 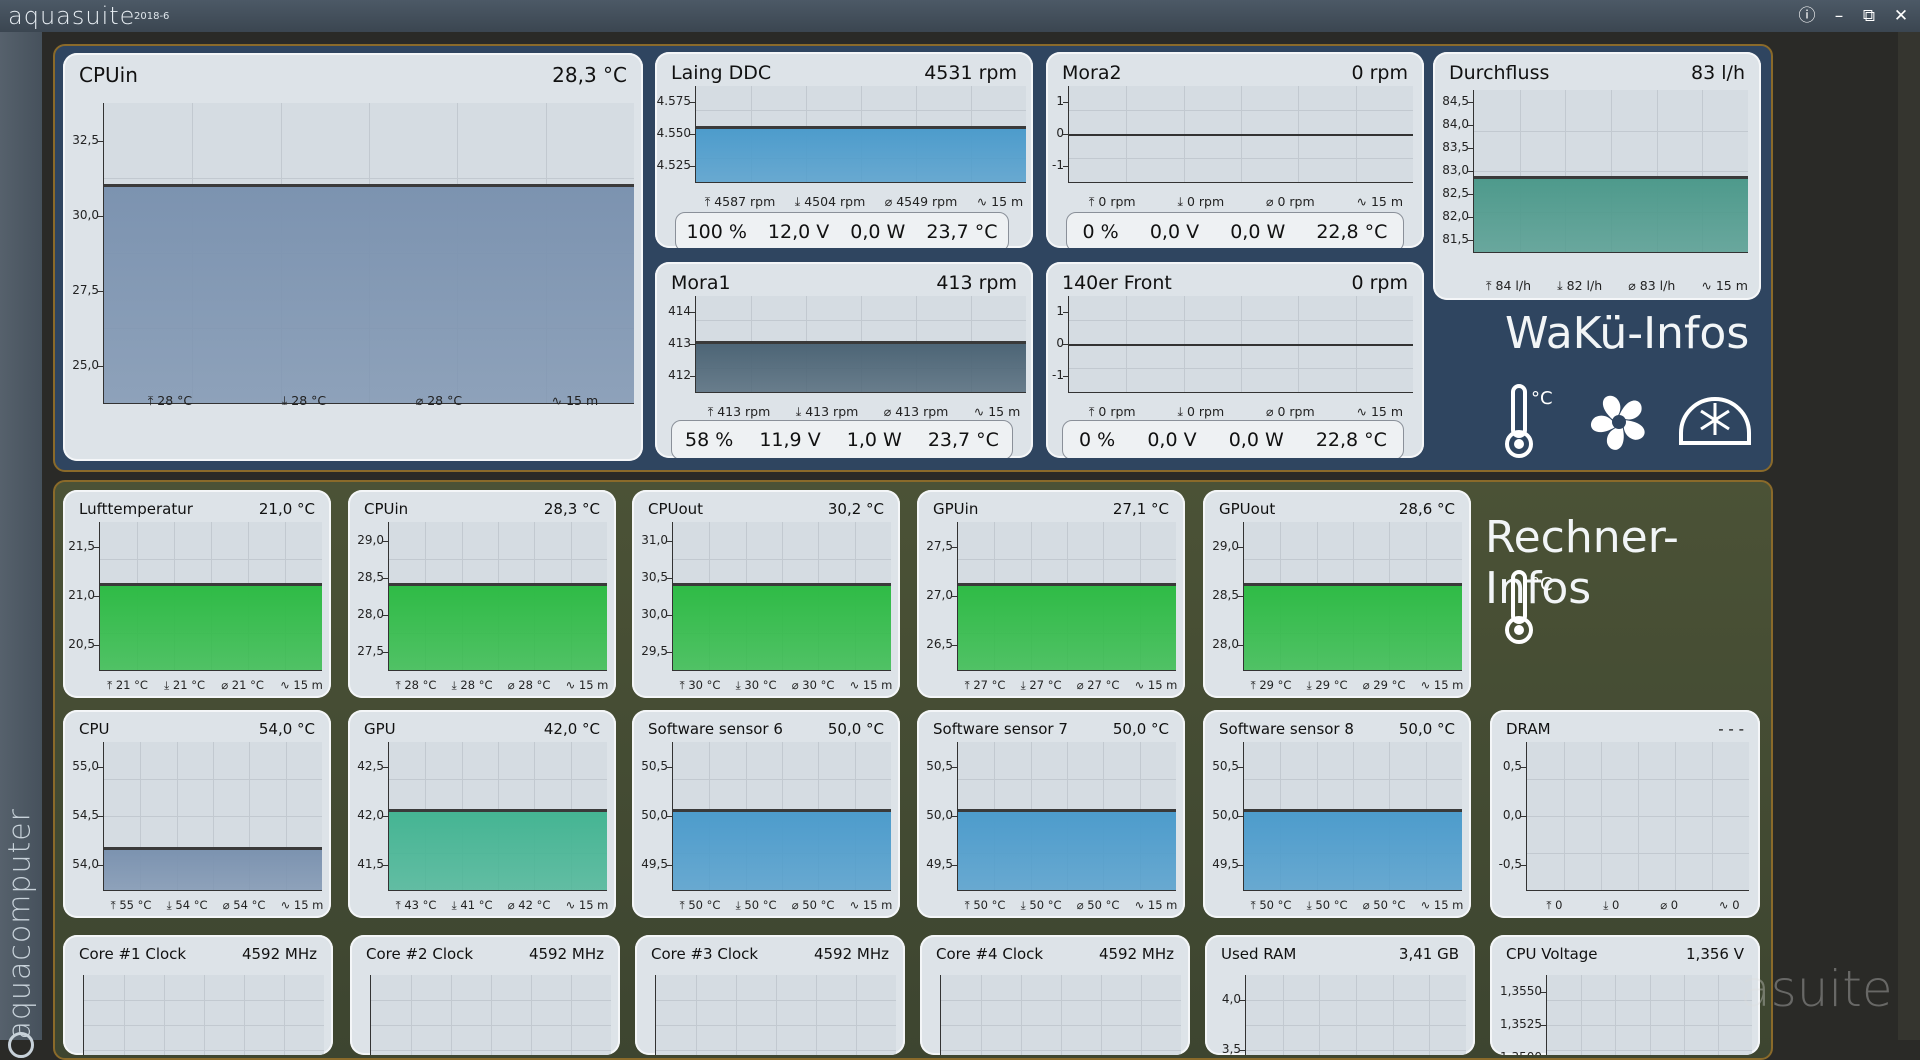 What do you see at coordinates (529, 905) in the screenshot?
I see `stat-item: ⌀ 42 °C` at bounding box center [529, 905].